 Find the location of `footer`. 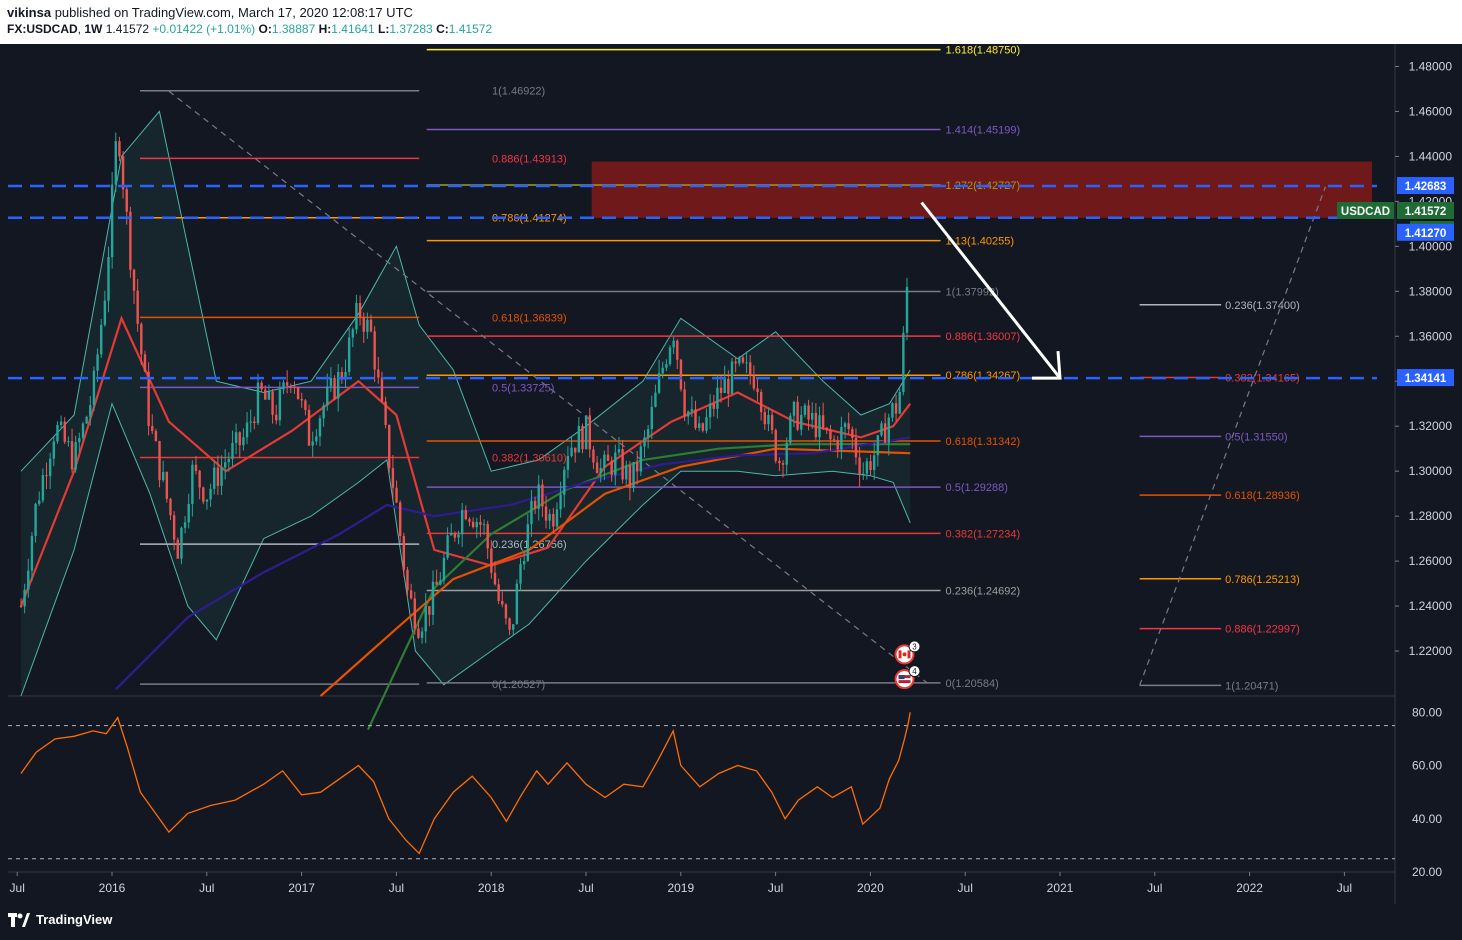

footer is located at coordinates (731, 922).